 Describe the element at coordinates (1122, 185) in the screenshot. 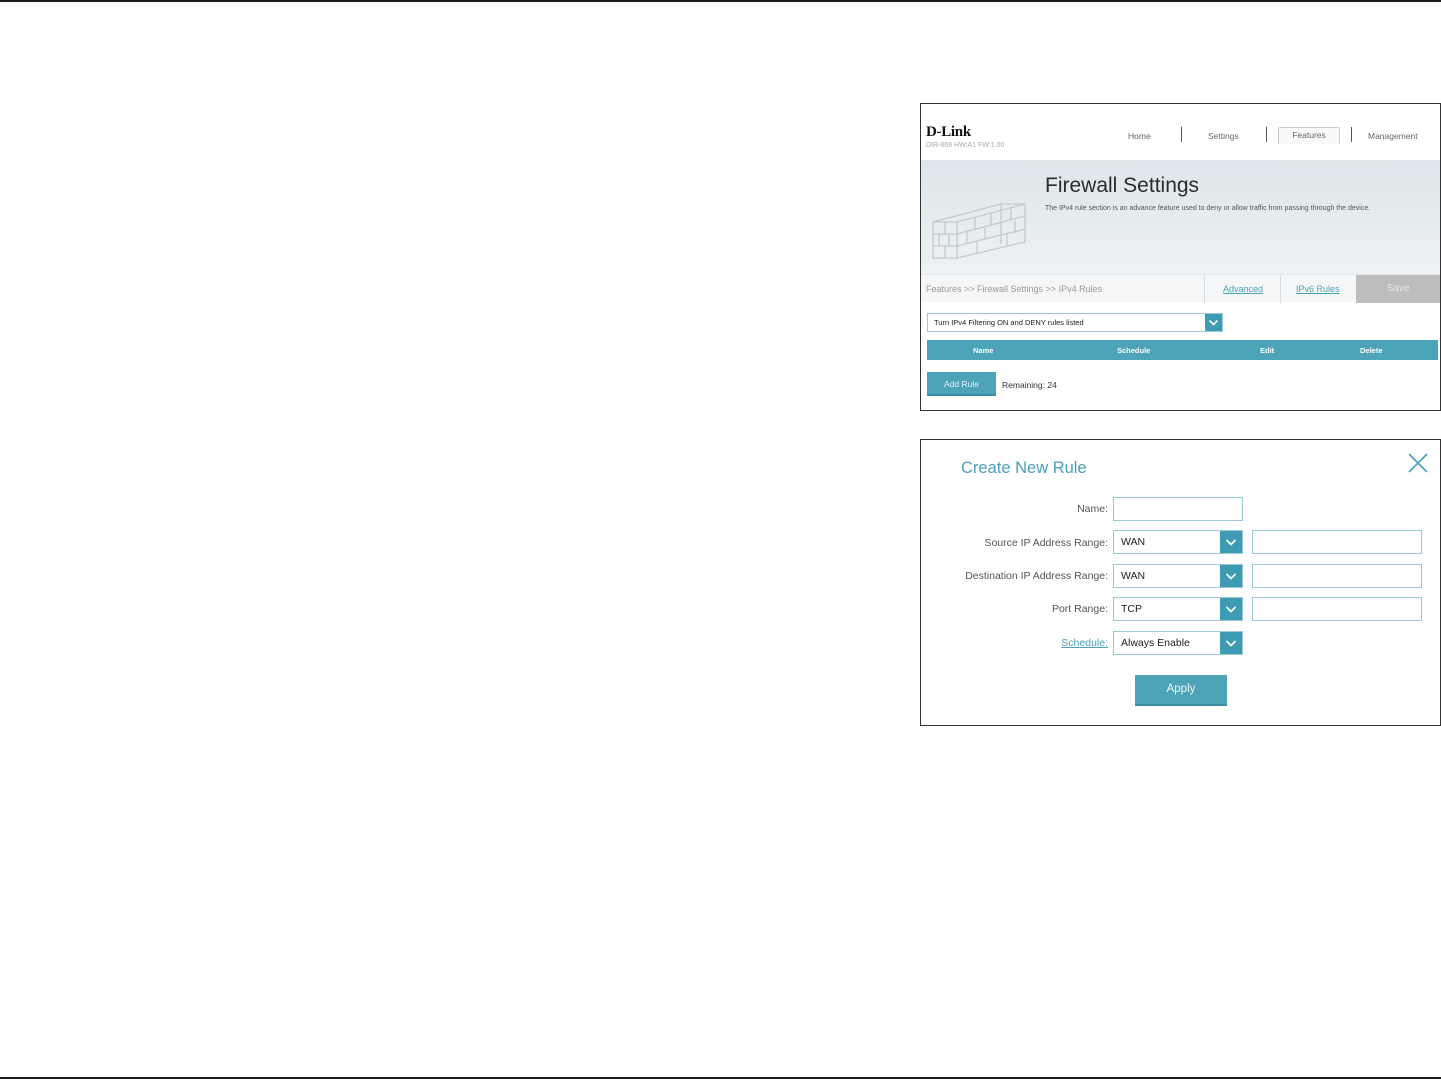

I see `page-title: Firewall Settings` at that location.